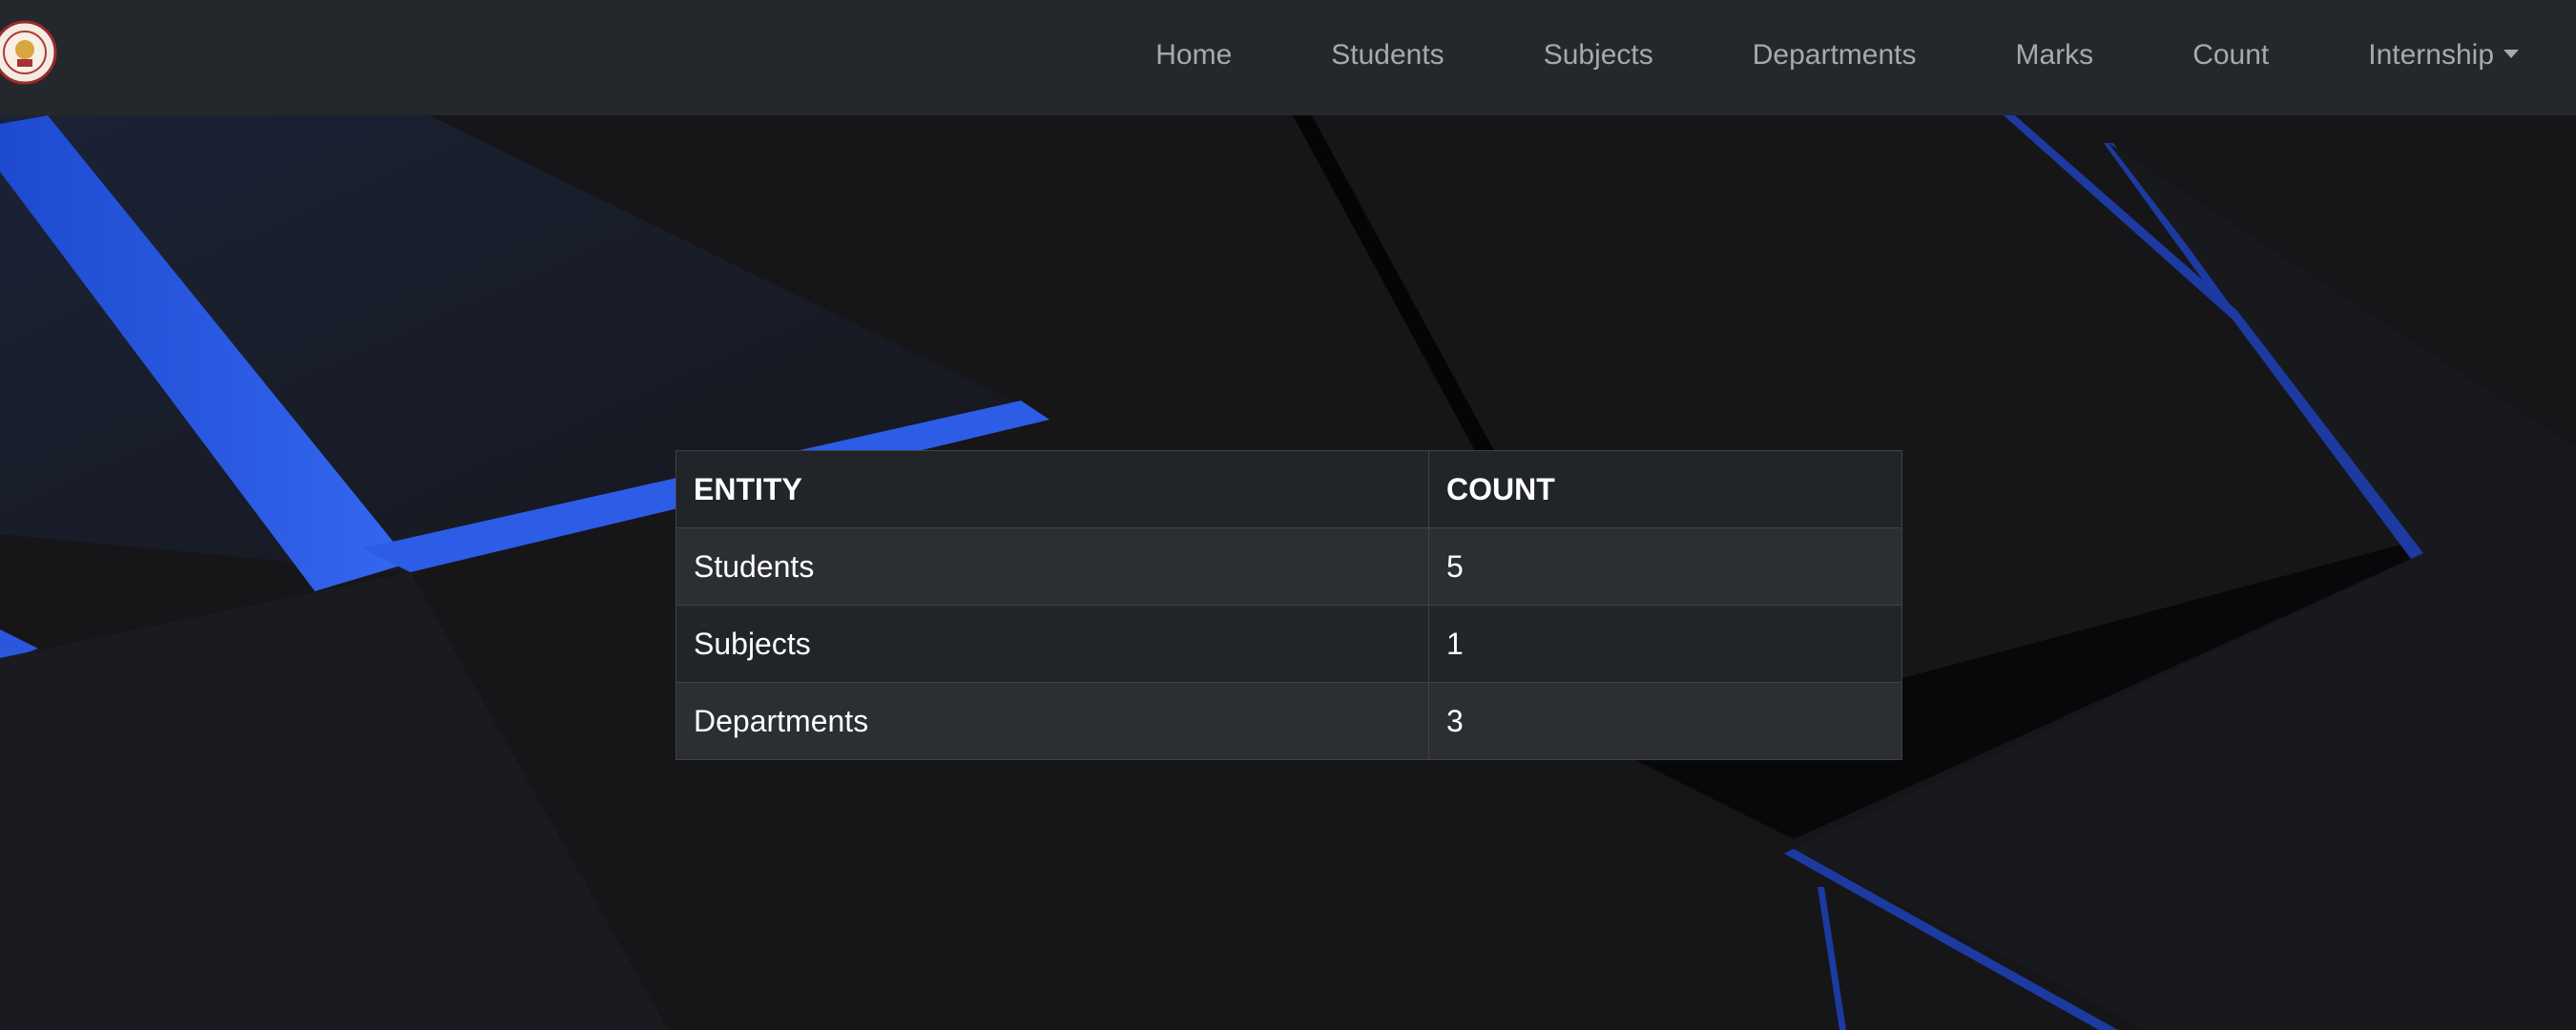  What do you see at coordinates (2431, 55) in the screenshot?
I see `nav-link-label: Internship` at bounding box center [2431, 55].